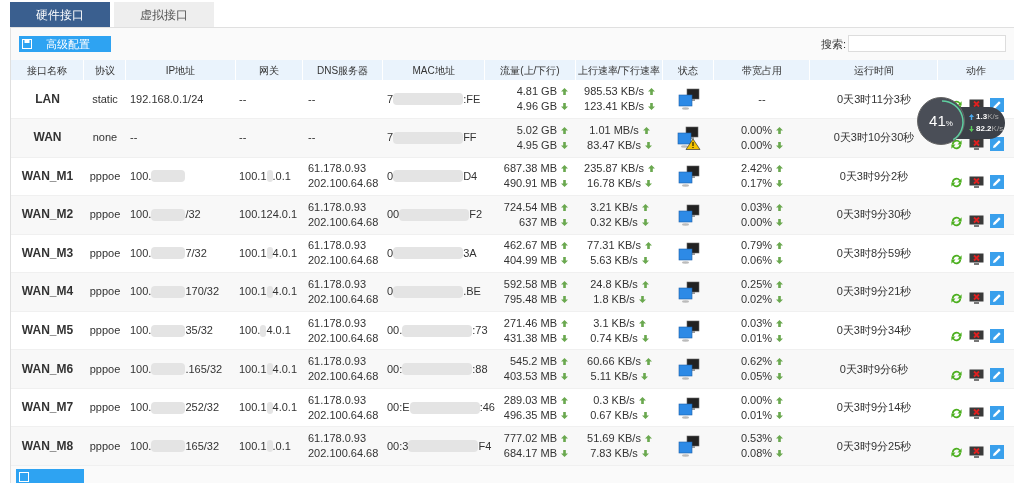  Describe the element at coordinates (265, 446) in the screenshot. I see `gateway: 100.1 .0.1` at that location.